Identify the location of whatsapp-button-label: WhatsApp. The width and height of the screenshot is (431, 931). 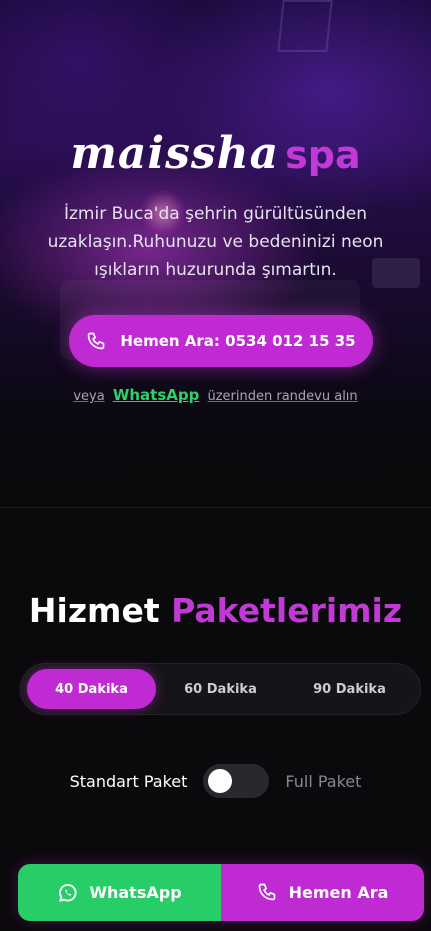
(135, 892).